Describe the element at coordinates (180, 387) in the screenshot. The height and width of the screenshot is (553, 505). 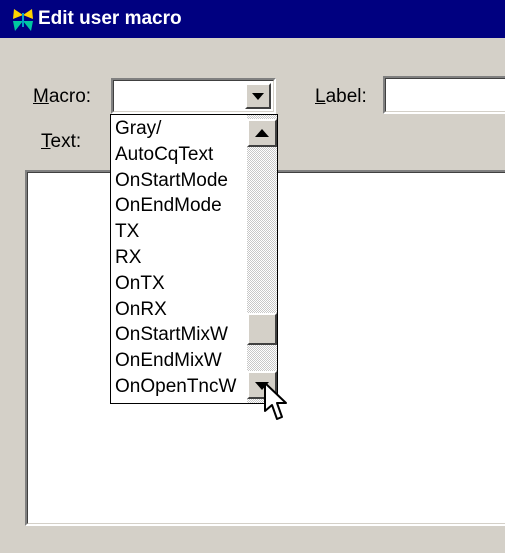
I see `list-item: OnOpenTncW` at that location.